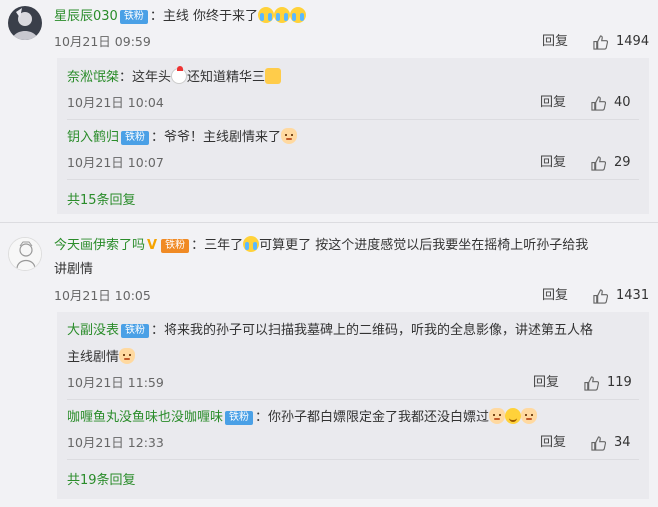  I want to click on timestamp: 10月21日 09:59, so click(102, 41).